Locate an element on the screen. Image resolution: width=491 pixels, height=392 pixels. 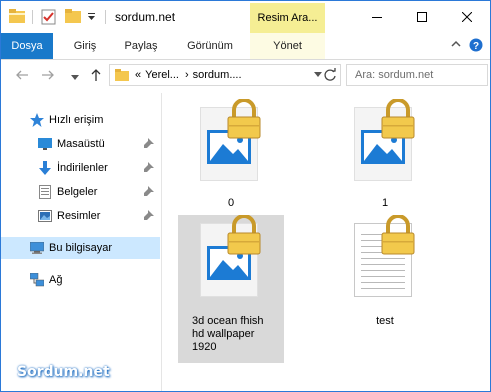
nav-downloads: İndirilenler is located at coordinates (80, 168).